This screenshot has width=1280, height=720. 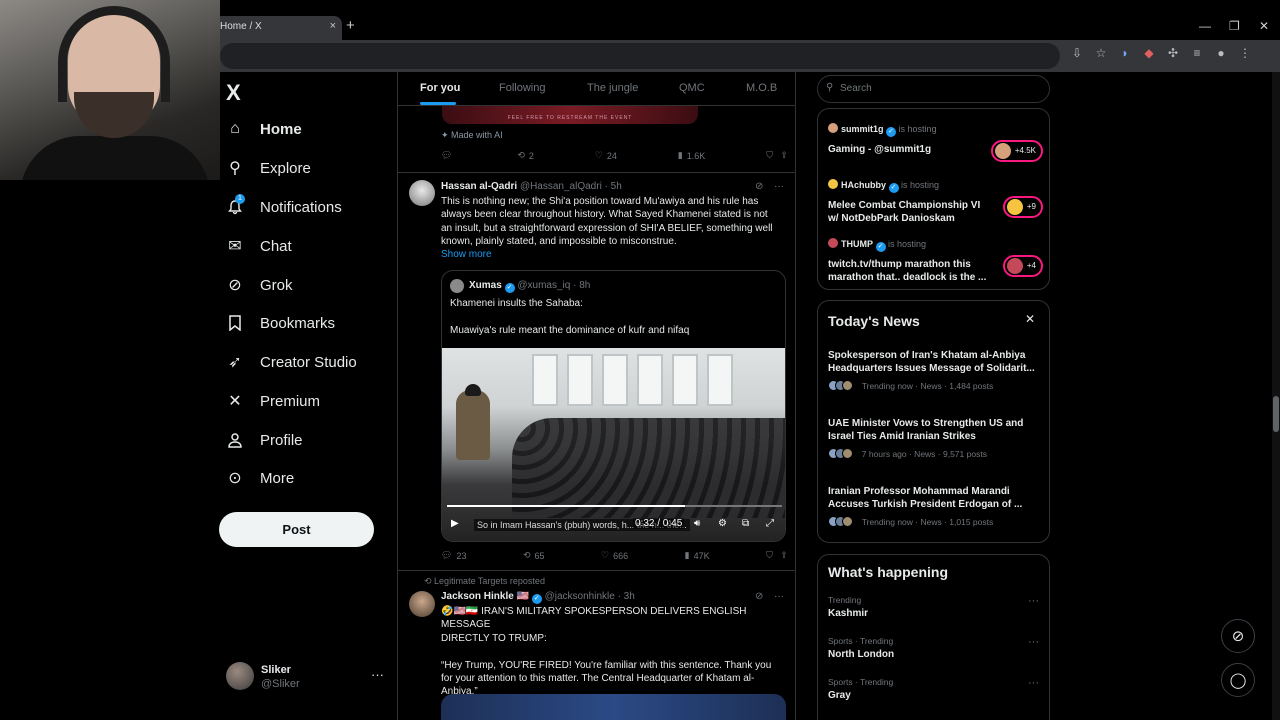 What do you see at coordinates (268, 168) in the screenshot?
I see `nav-explore: ⚲ Explore` at bounding box center [268, 168].